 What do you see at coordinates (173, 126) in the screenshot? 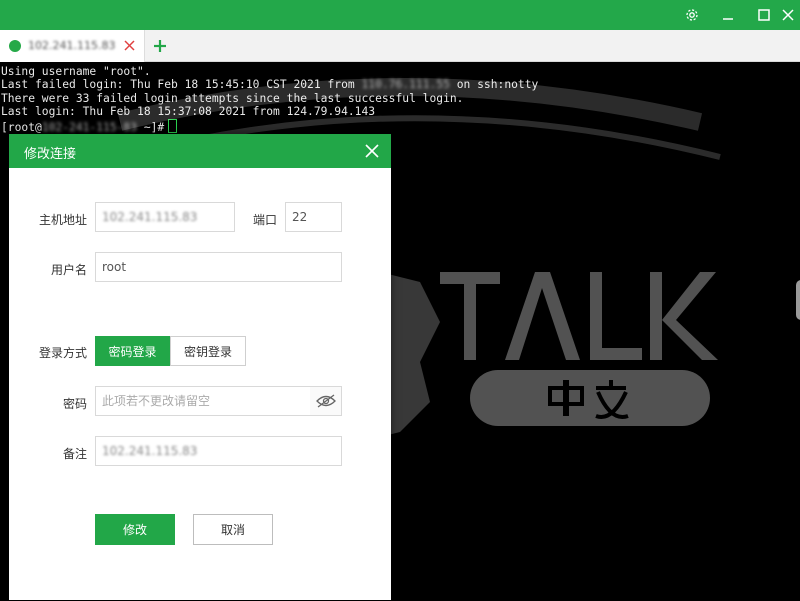
I see `terminal-cursor` at bounding box center [173, 126].